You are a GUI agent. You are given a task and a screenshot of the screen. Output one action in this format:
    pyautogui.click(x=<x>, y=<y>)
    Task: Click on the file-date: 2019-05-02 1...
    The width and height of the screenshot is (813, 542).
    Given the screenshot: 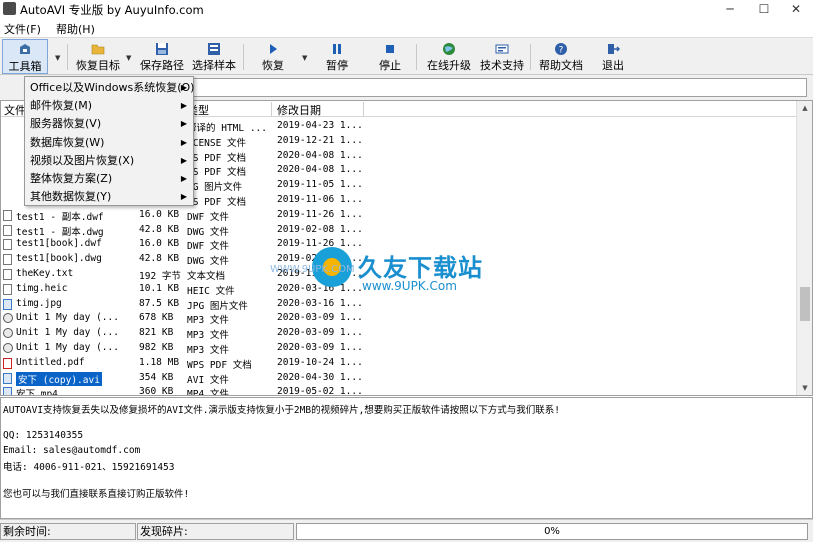 What is the action you would take?
    pyautogui.click(x=320, y=391)
    